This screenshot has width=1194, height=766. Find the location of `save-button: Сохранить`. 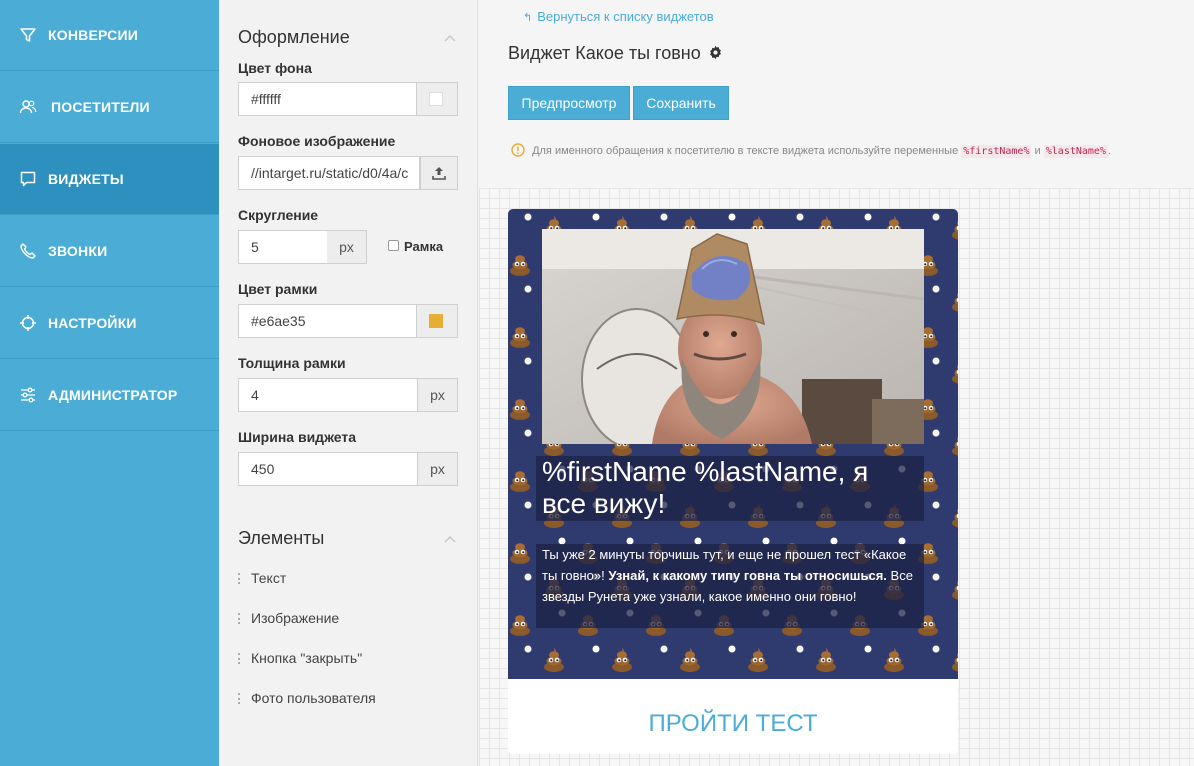

save-button: Сохранить is located at coordinates (681, 103).